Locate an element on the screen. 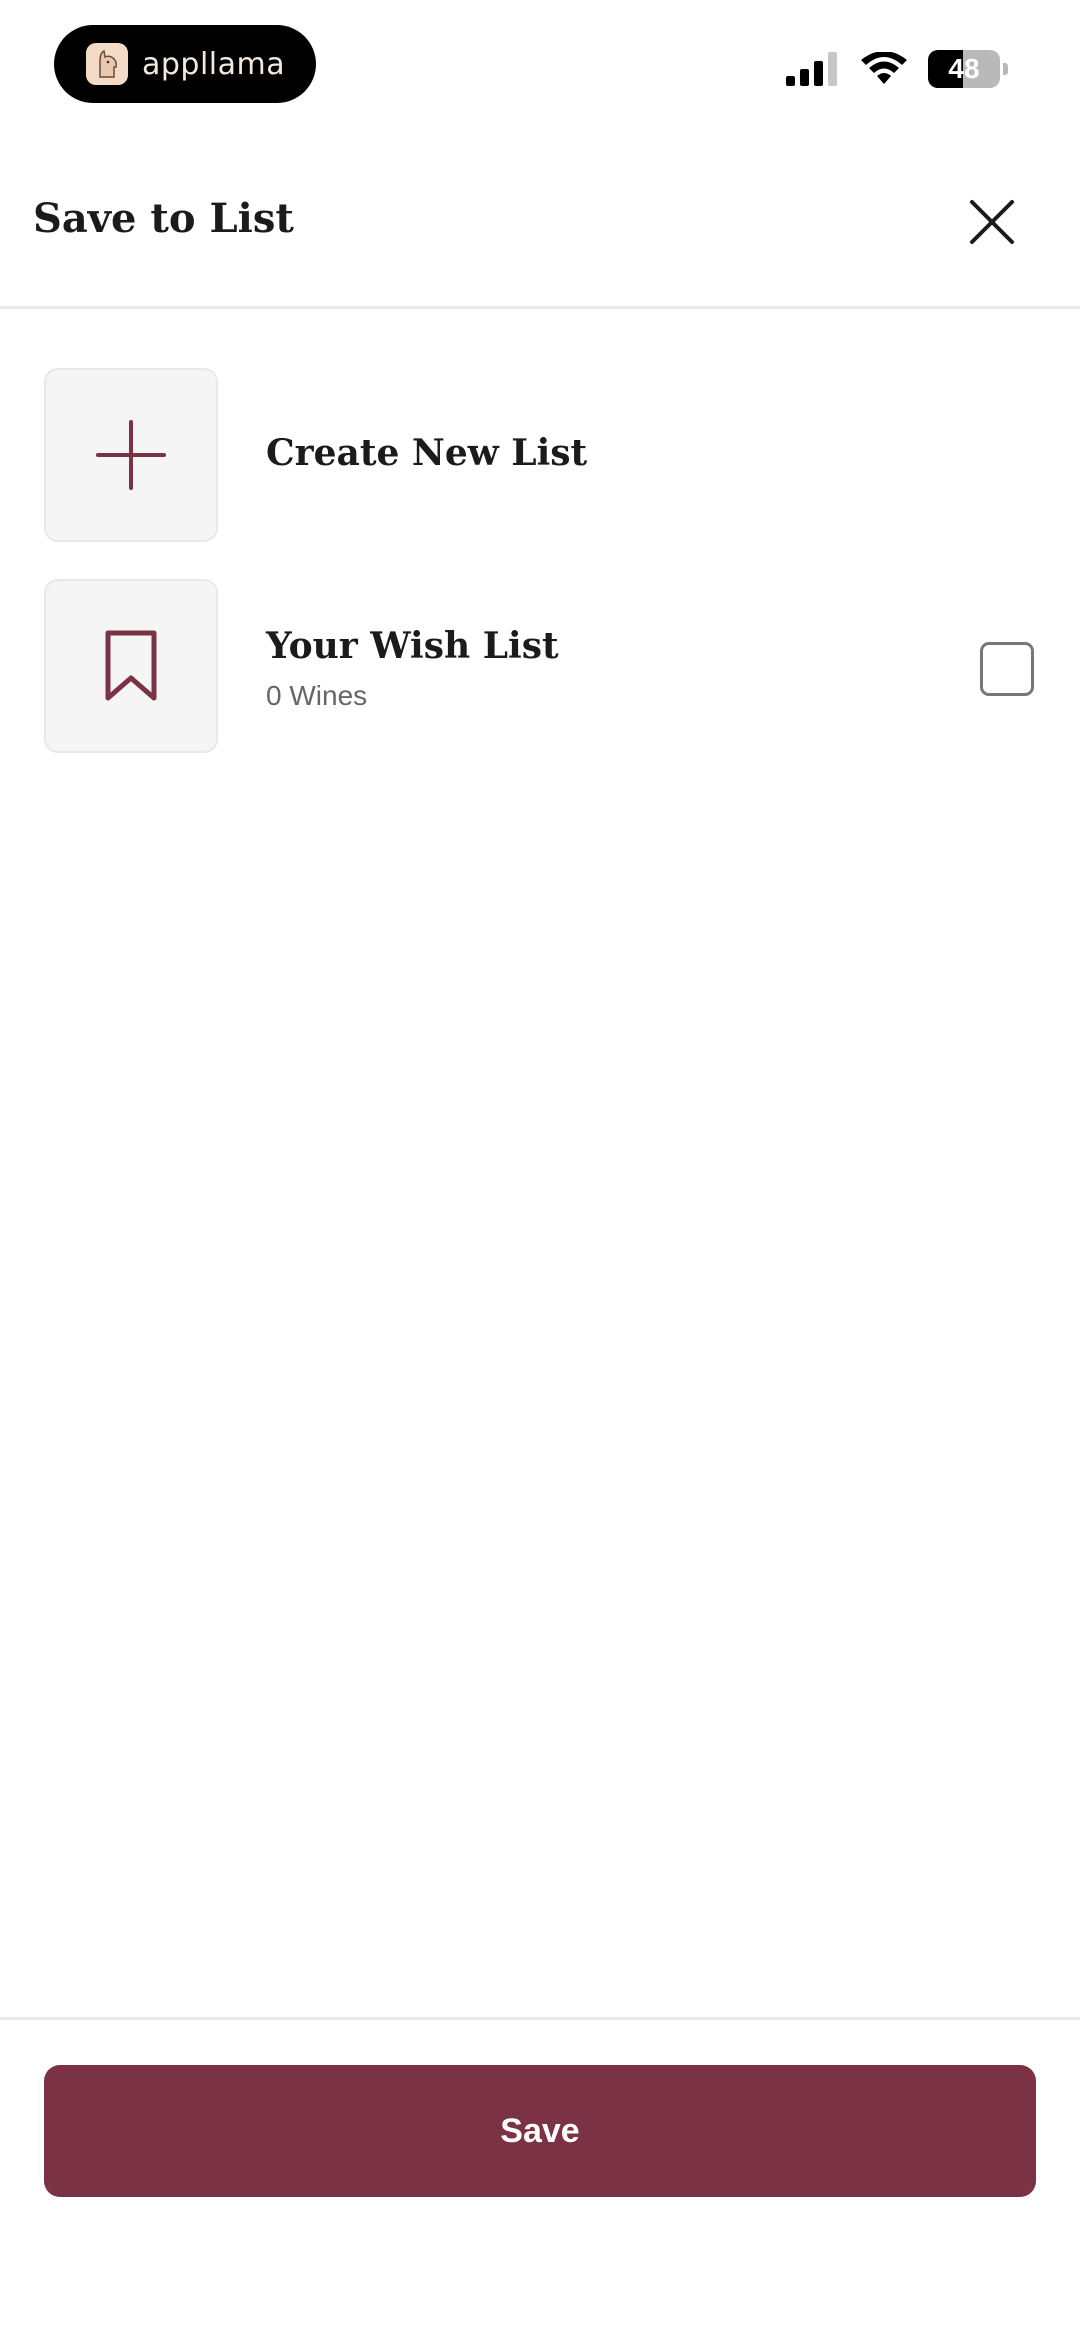 This screenshot has width=1080, height=2337. sheet-header: Save to List is located at coordinates (540, 229).